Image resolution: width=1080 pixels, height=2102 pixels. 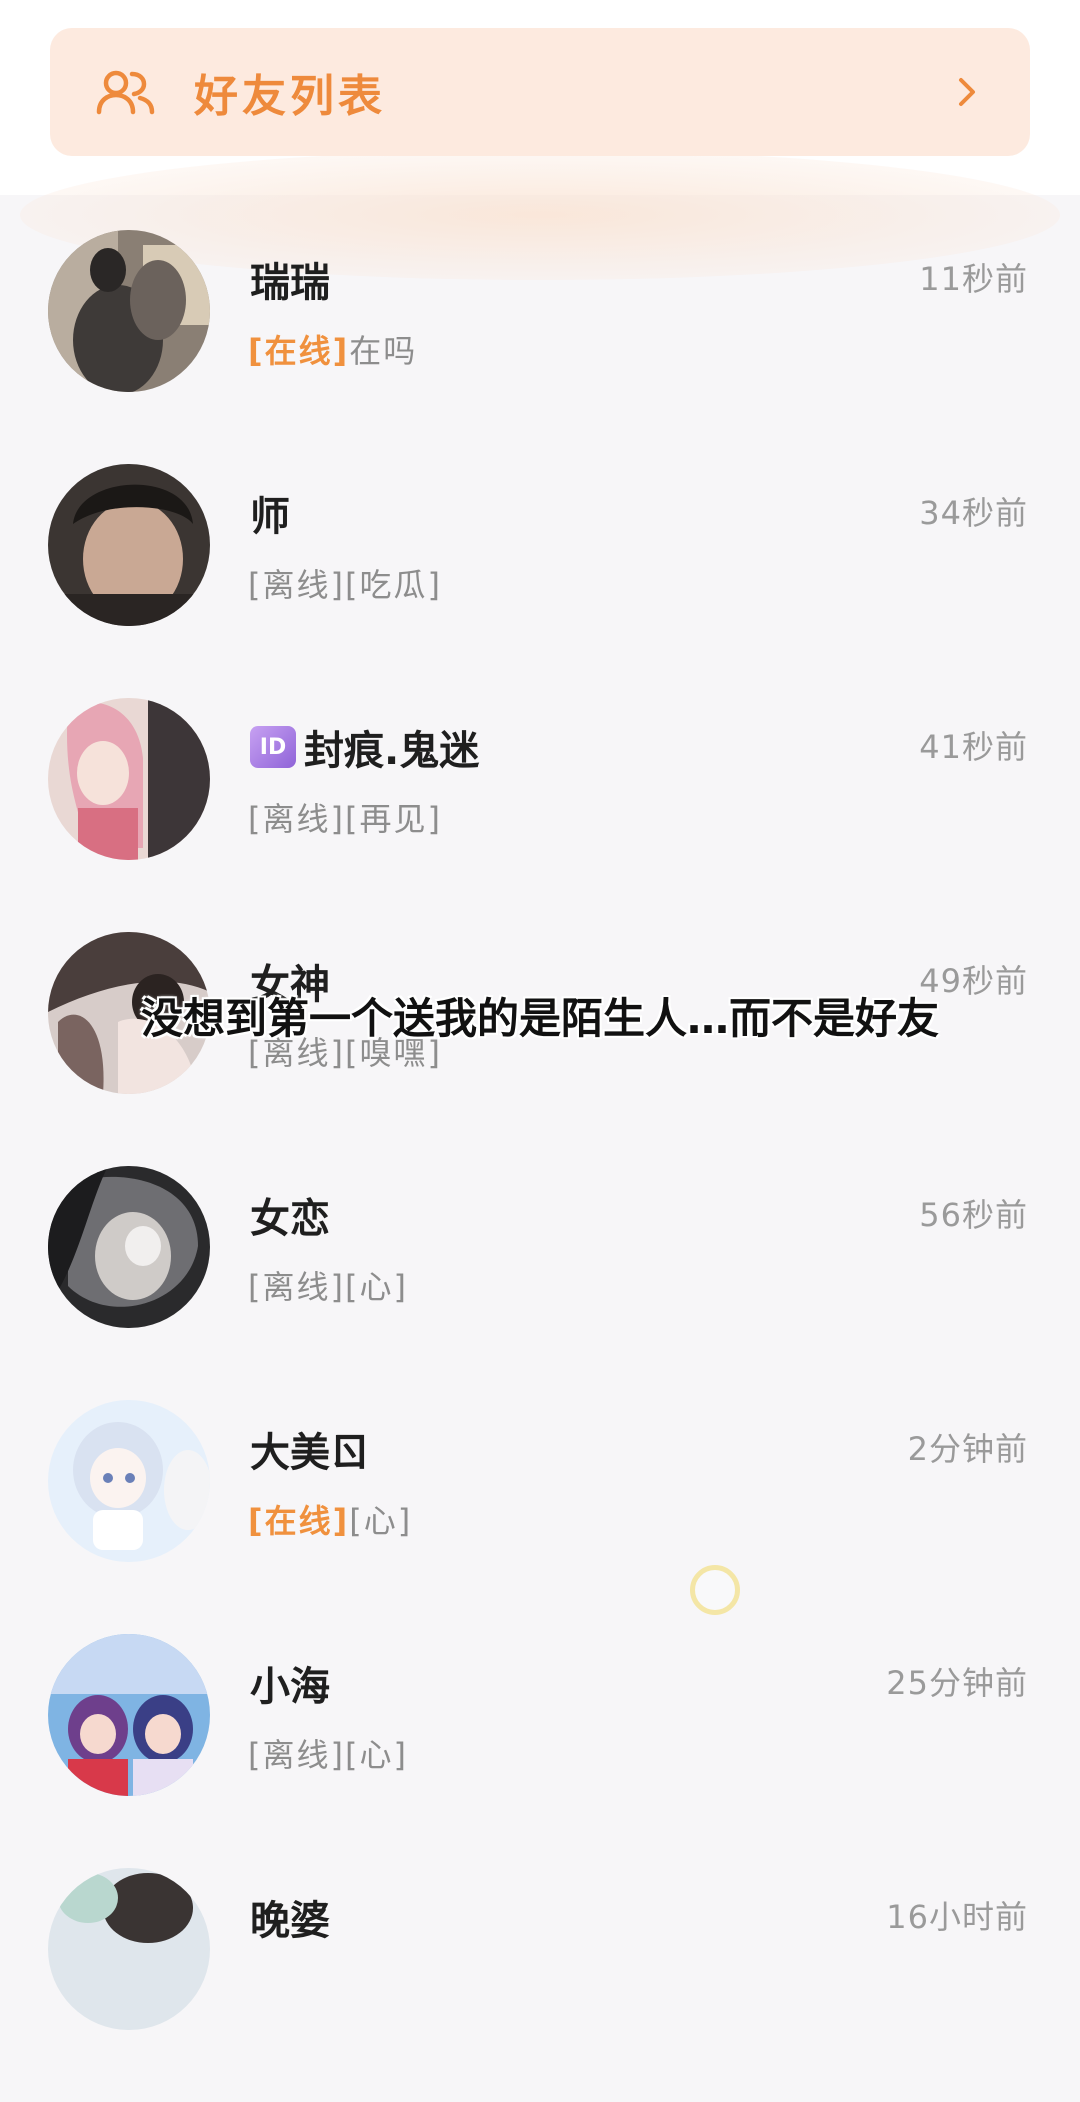 What do you see at coordinates (967, 92) in the screenshot?
I see `chevron-right-icon` at bounding box center [967, 92].